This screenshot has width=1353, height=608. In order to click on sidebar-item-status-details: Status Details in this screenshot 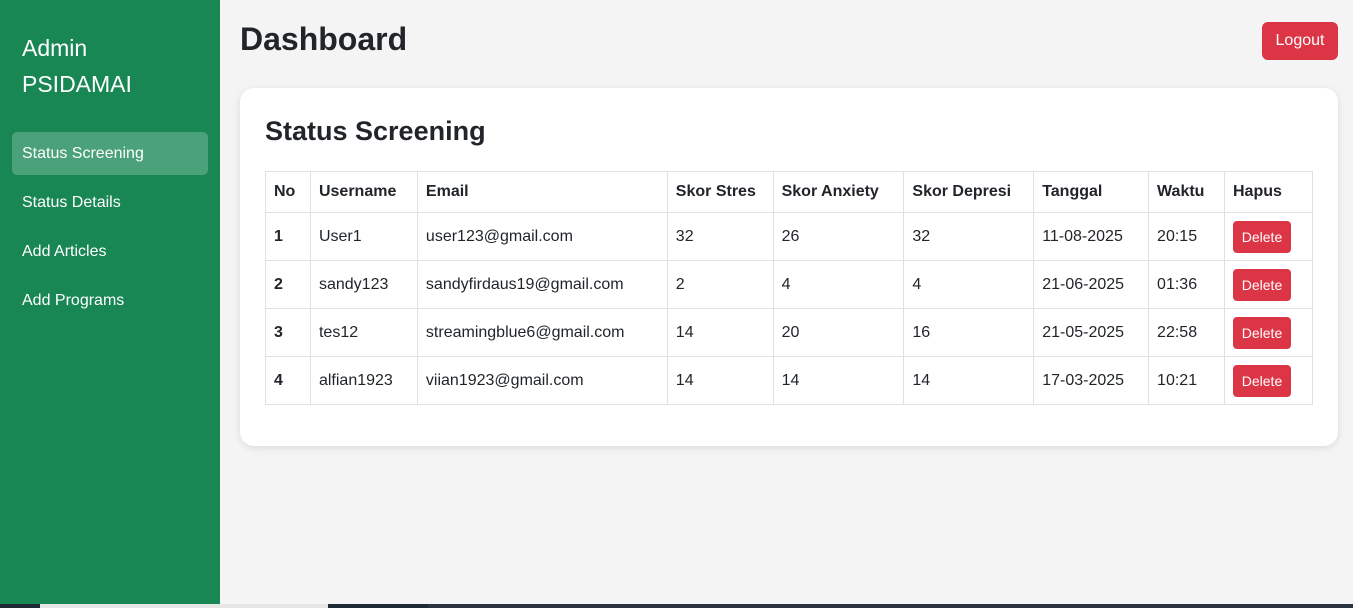, I will do `click(110, 202)`.